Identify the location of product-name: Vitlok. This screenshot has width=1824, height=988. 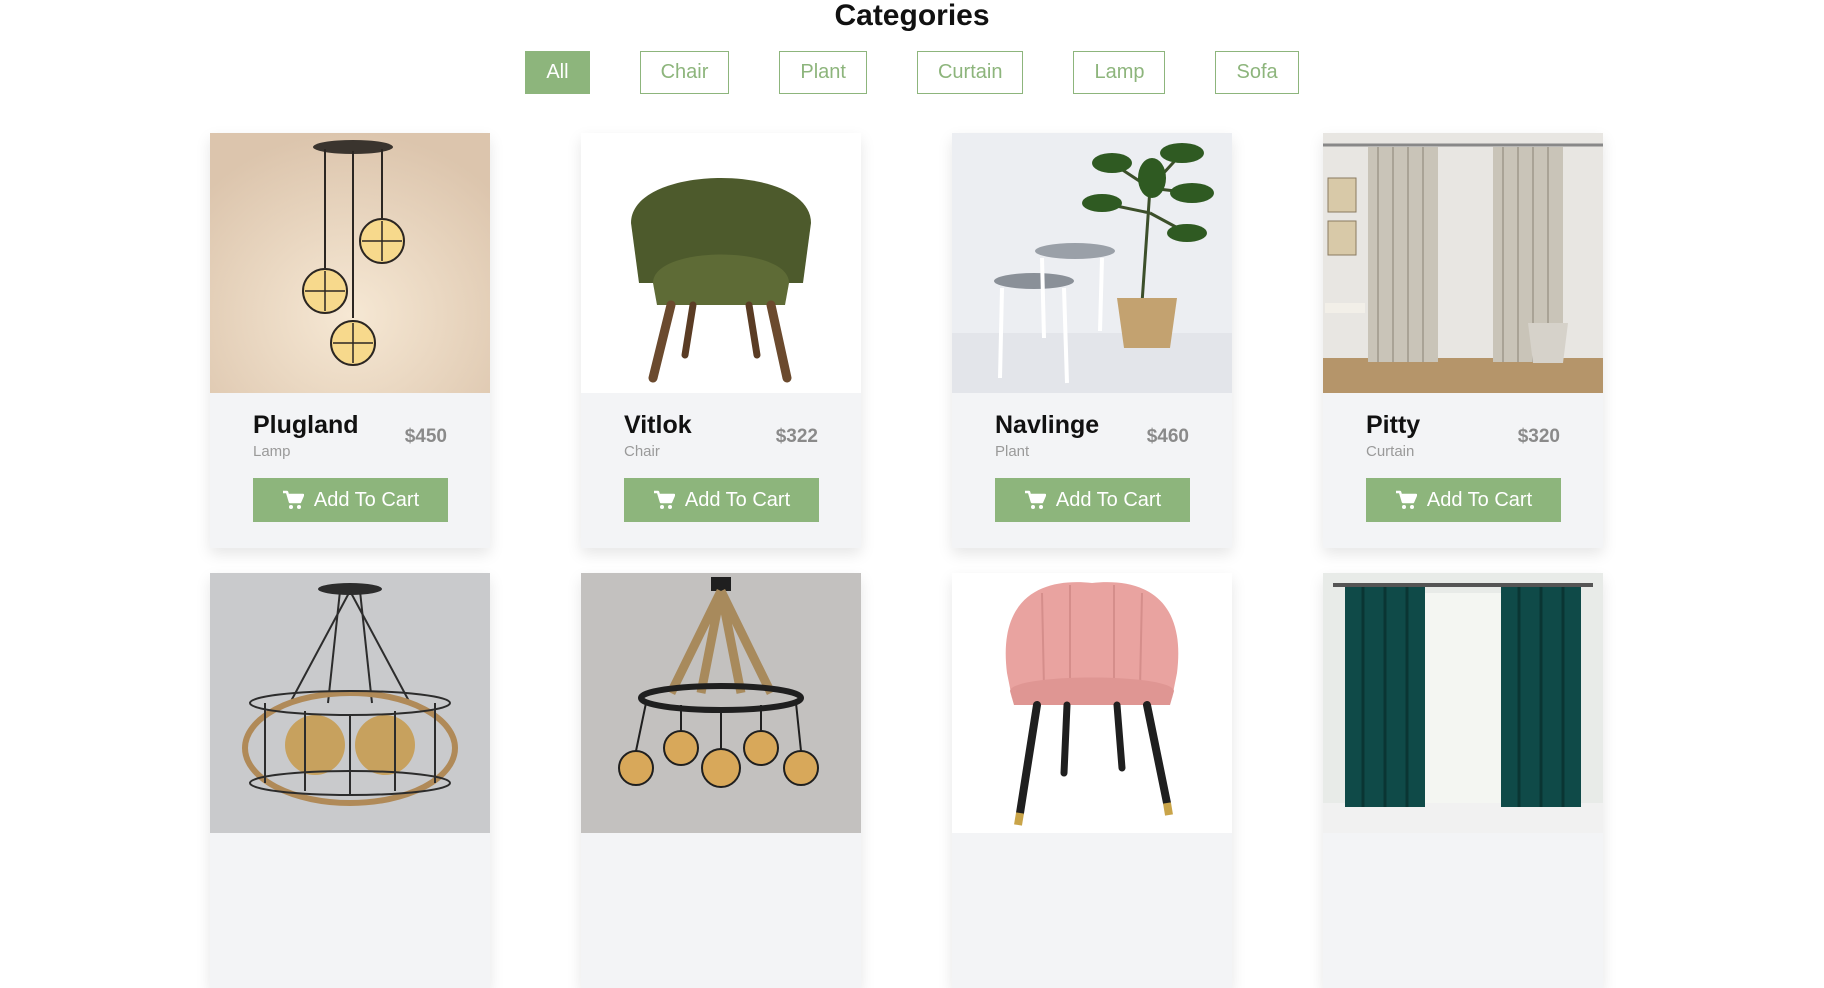
(658, 425).